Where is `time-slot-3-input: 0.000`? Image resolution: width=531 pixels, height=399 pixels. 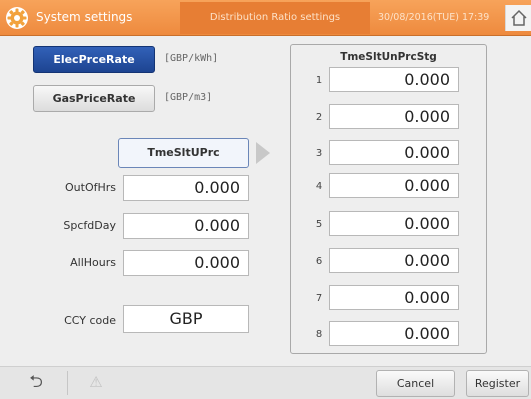 time-slot-3-input: 0.000 is located at coordinates (394, 152).